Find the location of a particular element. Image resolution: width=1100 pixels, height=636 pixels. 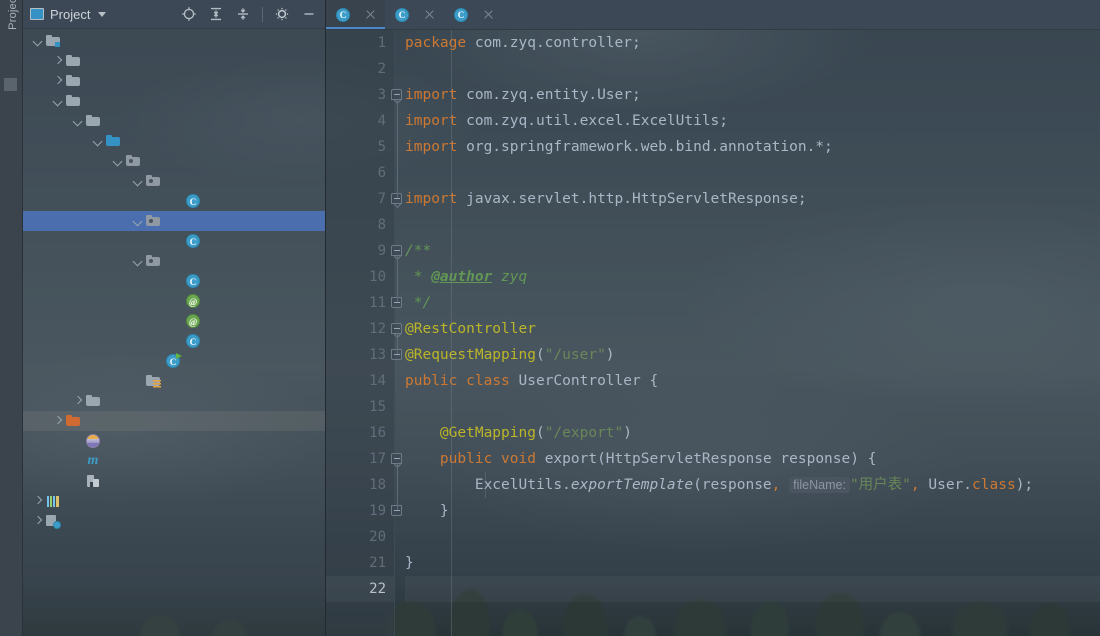

tree-node-external-libraries is located at coordinates (174, 501).